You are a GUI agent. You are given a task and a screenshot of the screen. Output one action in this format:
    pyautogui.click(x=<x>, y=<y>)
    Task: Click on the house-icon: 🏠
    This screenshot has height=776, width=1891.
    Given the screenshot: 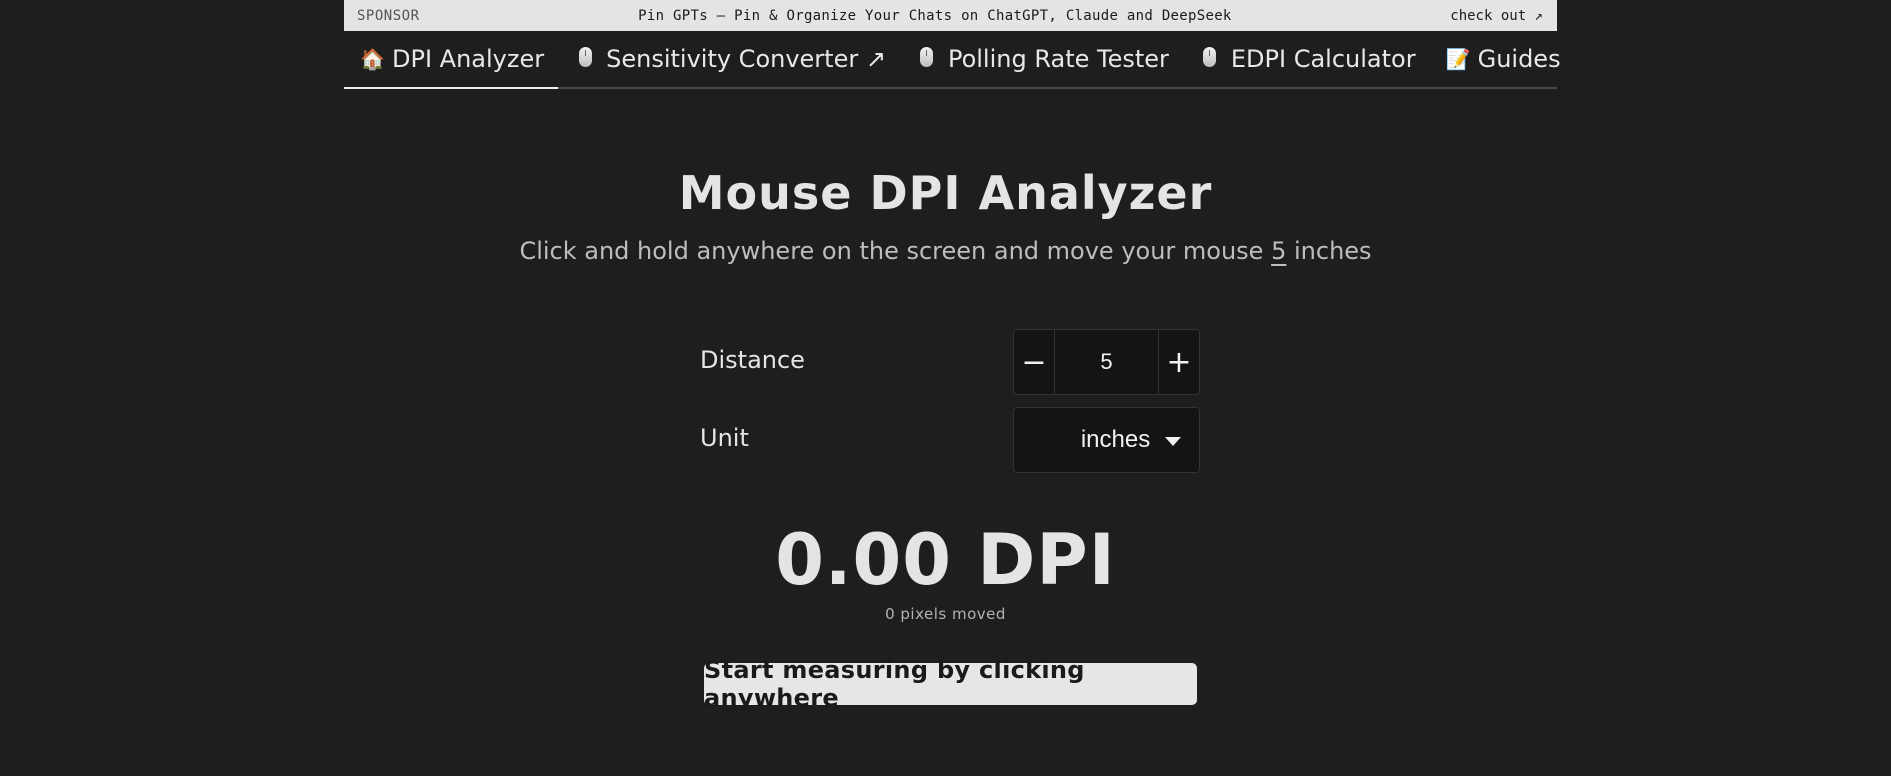 What is the action you would take?
    pyautogui.click(x=372, y=59)
    